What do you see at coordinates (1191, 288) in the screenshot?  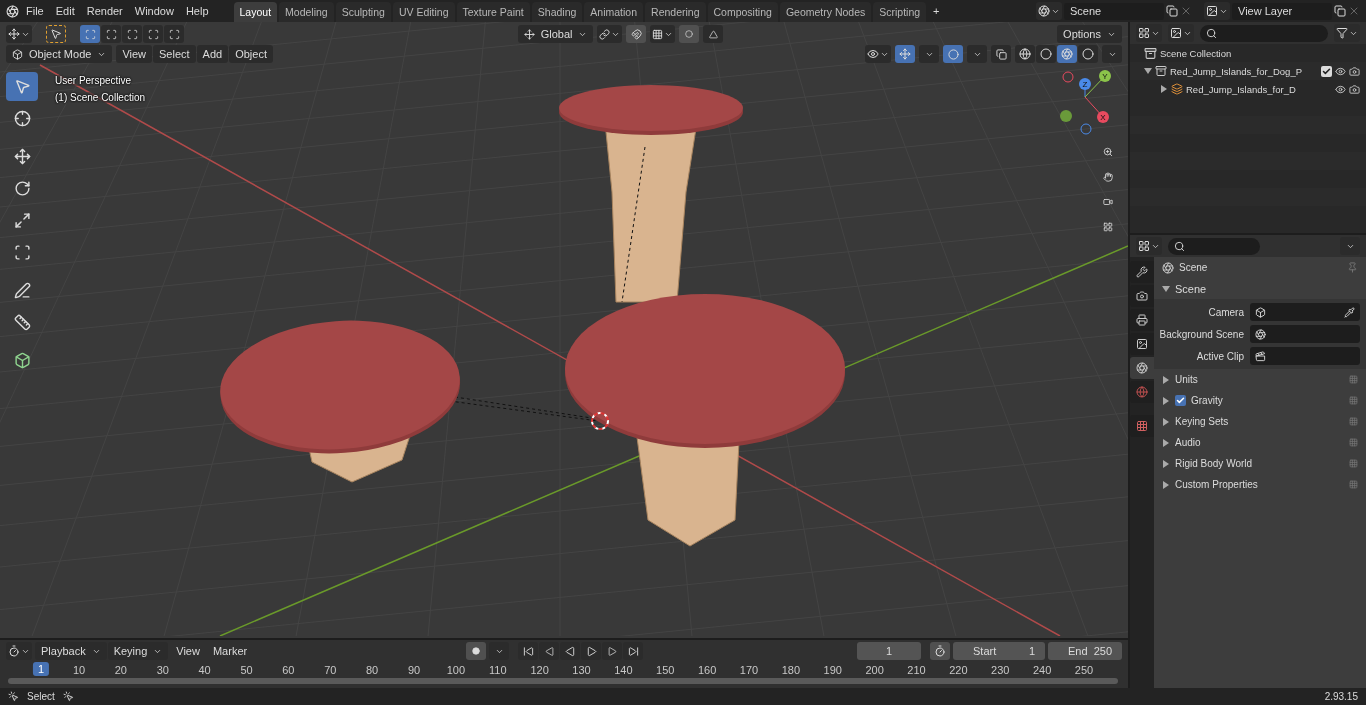 I see `panel-header: Scene` at bounding box center [1191, 288].